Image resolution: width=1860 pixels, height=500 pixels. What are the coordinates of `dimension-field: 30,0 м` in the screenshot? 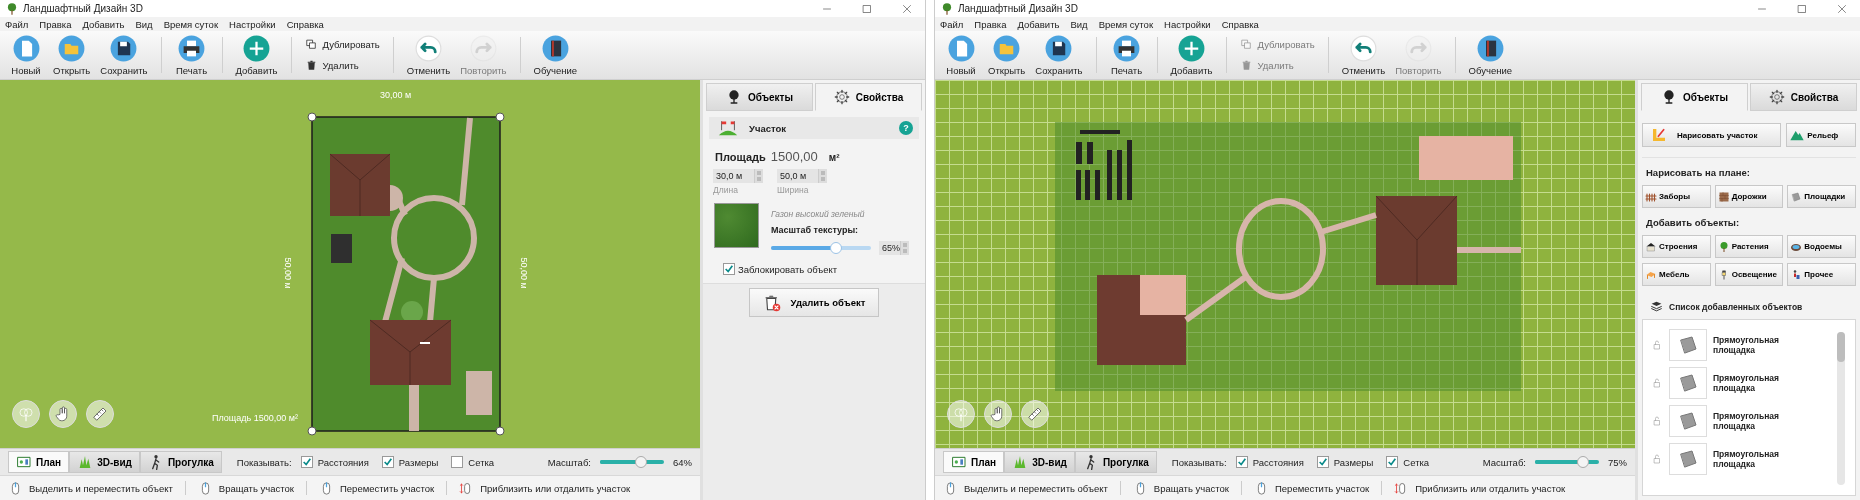 It's located at (738, 176).